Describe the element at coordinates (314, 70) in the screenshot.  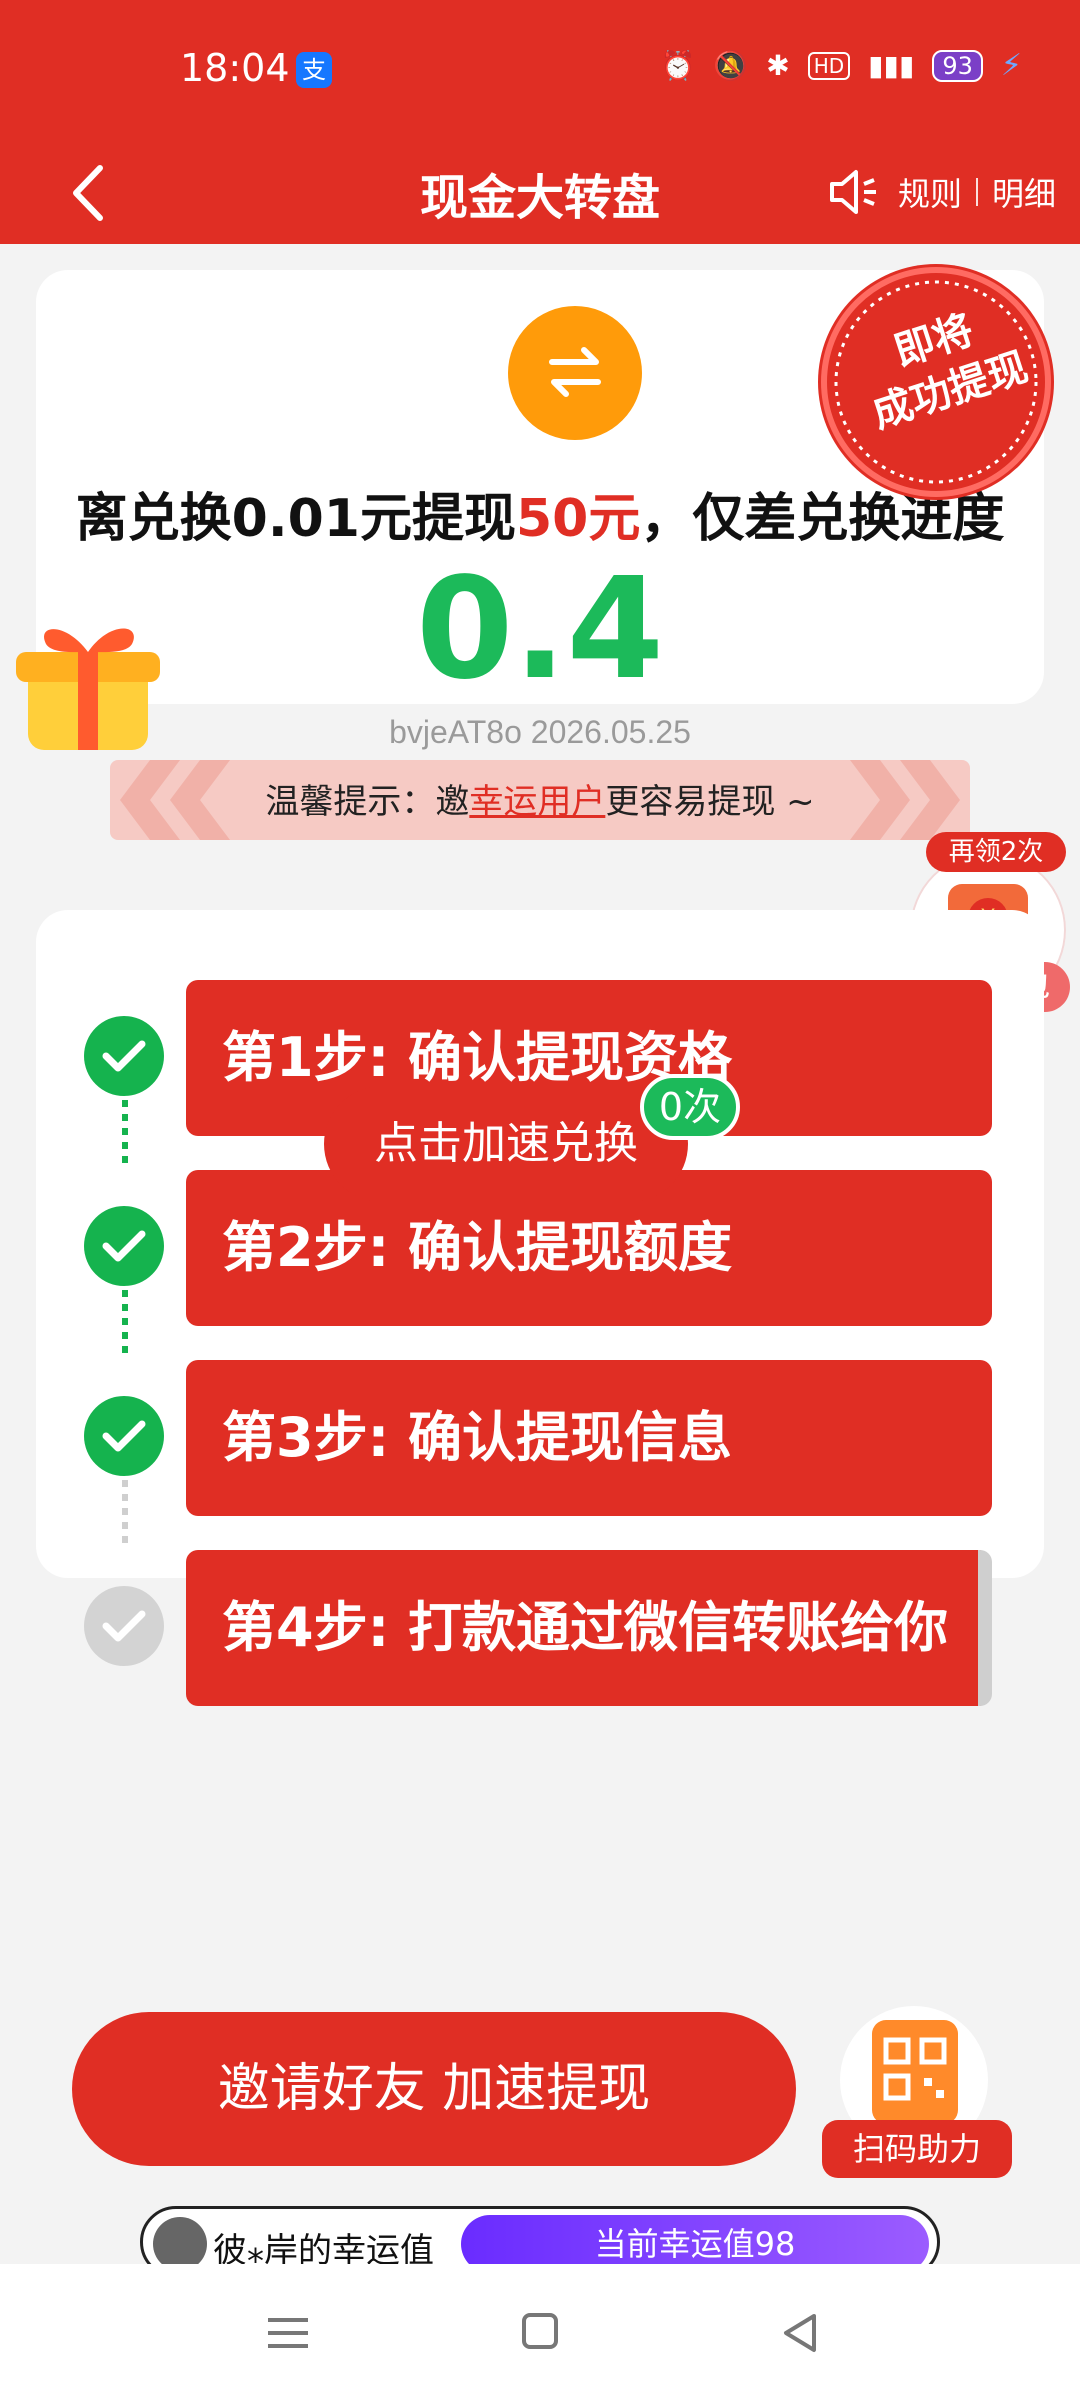
I see `alipay-app-icon: 支` at that location.